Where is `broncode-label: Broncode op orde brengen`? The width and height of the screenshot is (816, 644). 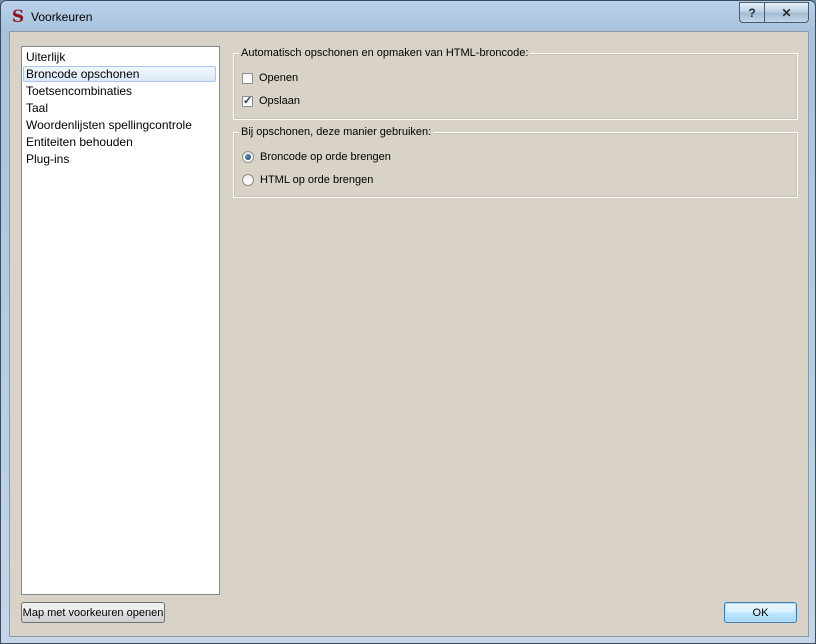 broncode-label: Broncode op orde brengen is located at coordinates (325, 157).